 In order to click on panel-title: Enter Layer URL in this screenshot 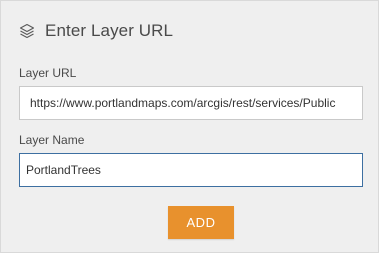, I will do `click(109, 30)`.